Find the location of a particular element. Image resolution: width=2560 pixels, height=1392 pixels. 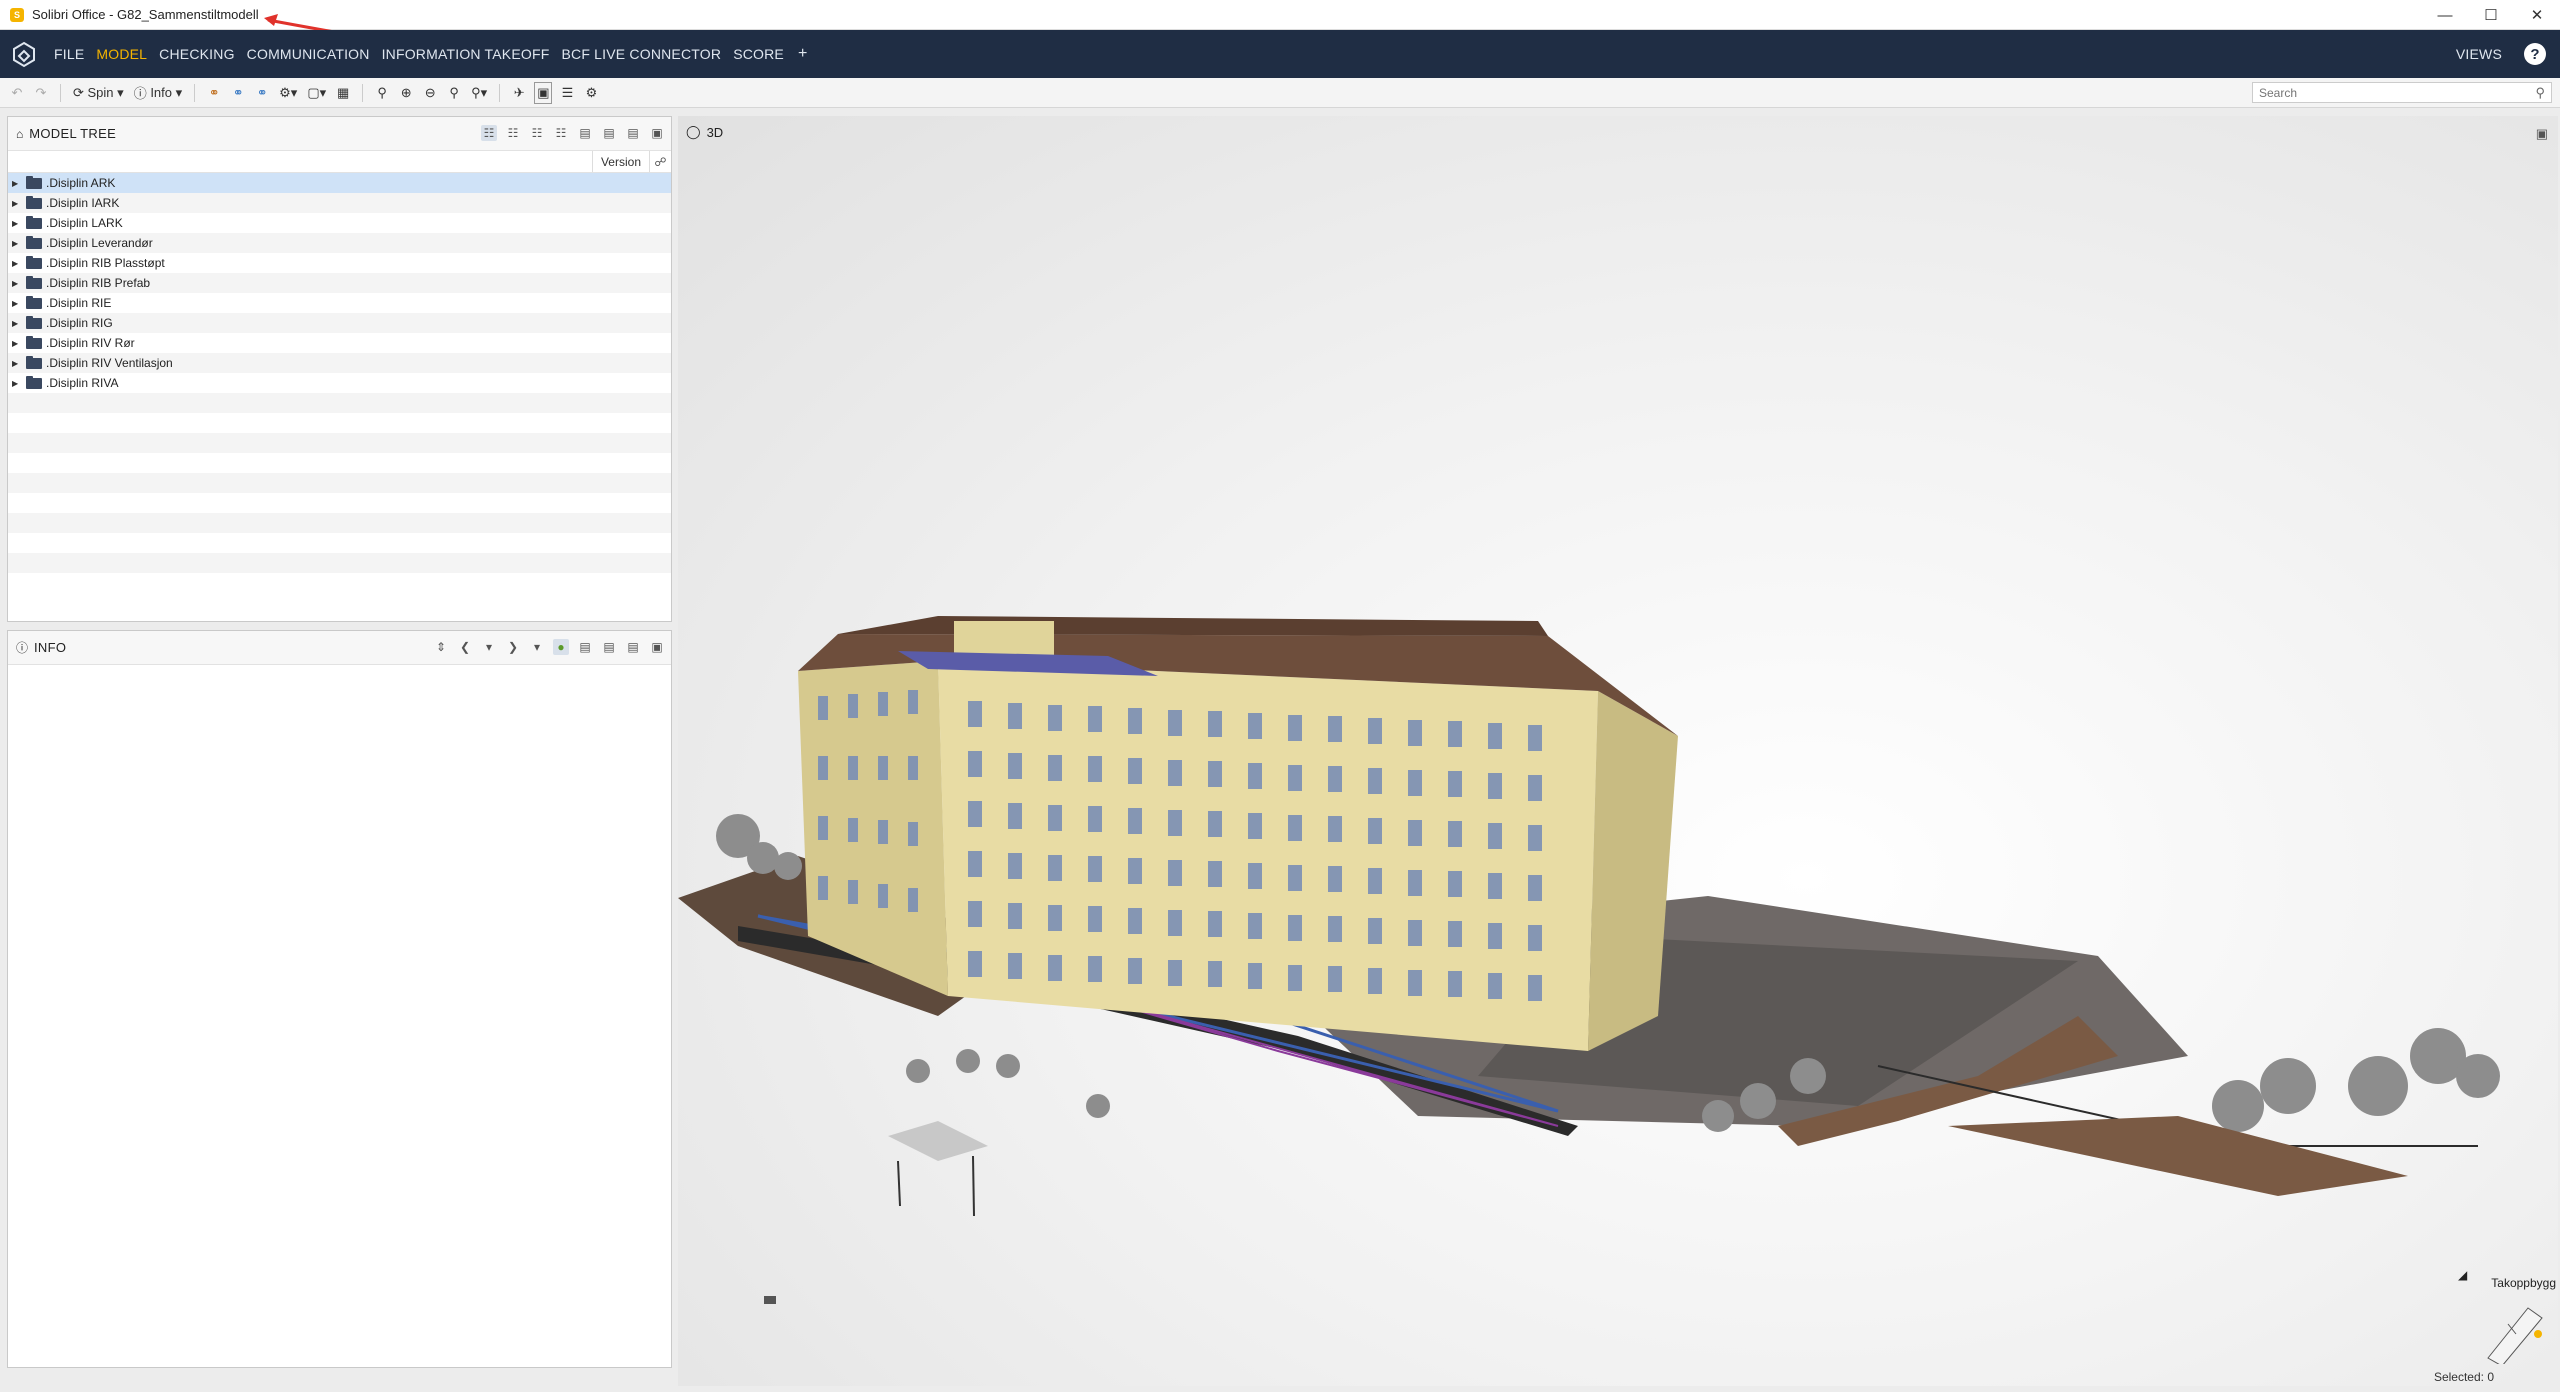

layers-icon: ☰ is located at coordinates (567, 93).